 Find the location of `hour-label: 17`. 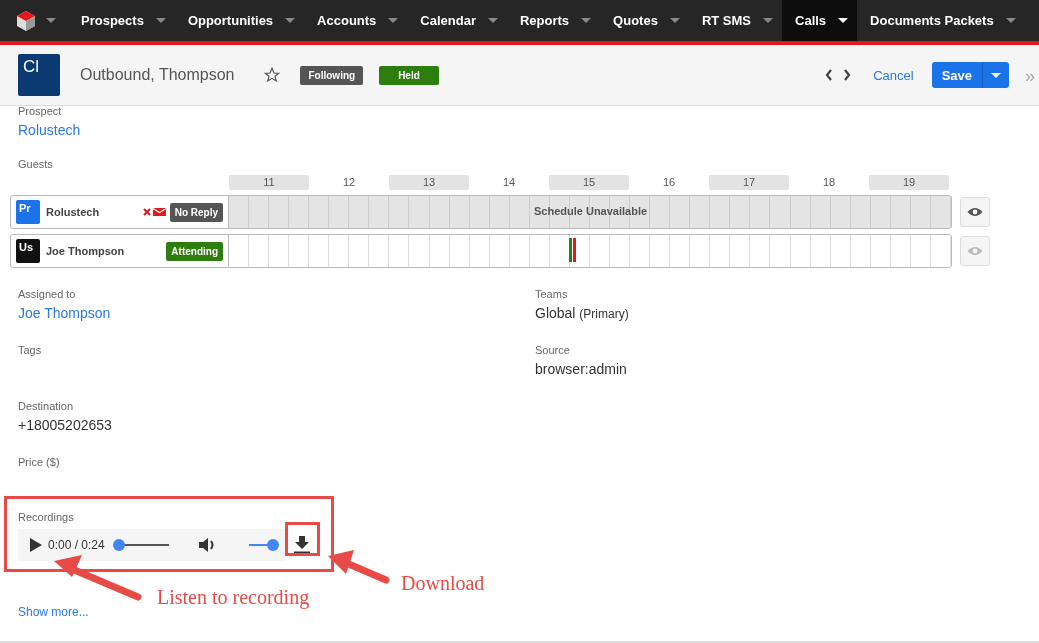

hour-label: 17 is located at coordinates (749, 182).